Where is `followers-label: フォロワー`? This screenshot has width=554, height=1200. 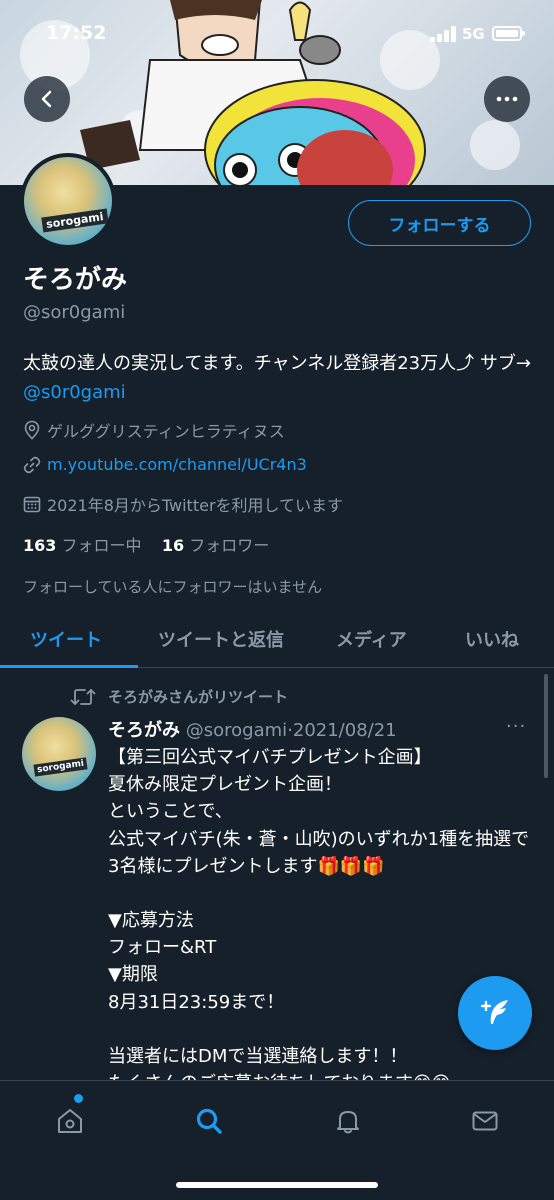
followers-label: フォロワー is located at coordinates (229, 545).